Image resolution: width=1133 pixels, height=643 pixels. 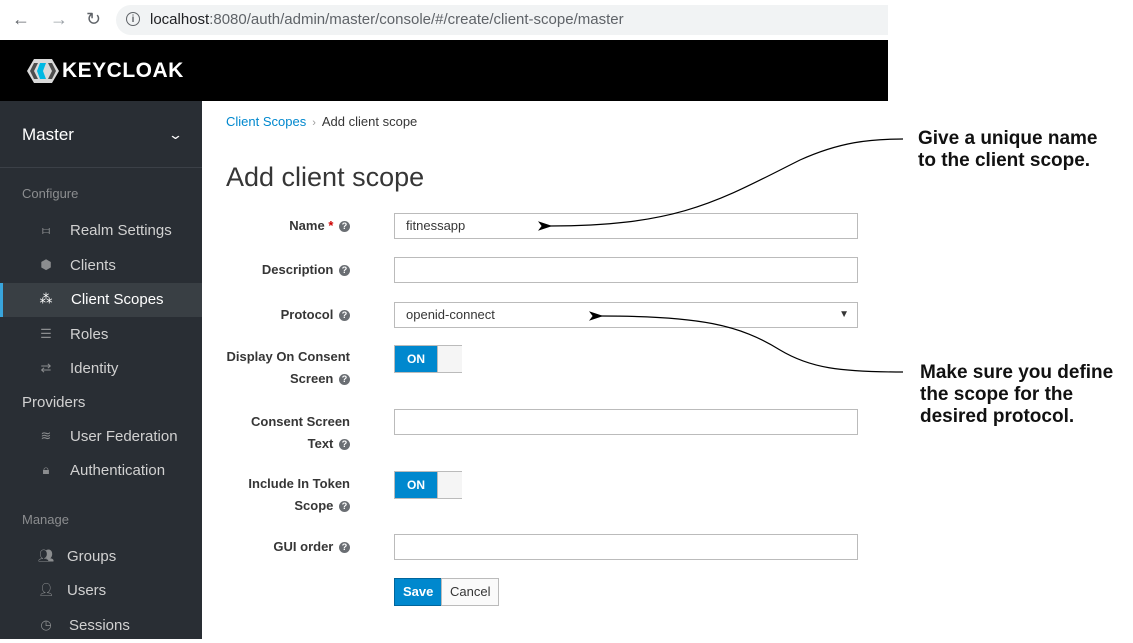 What do you see at coordinates (46, 333) in the screenshot?
I see `list-icon: ☰` at bounding box center [46, 333].